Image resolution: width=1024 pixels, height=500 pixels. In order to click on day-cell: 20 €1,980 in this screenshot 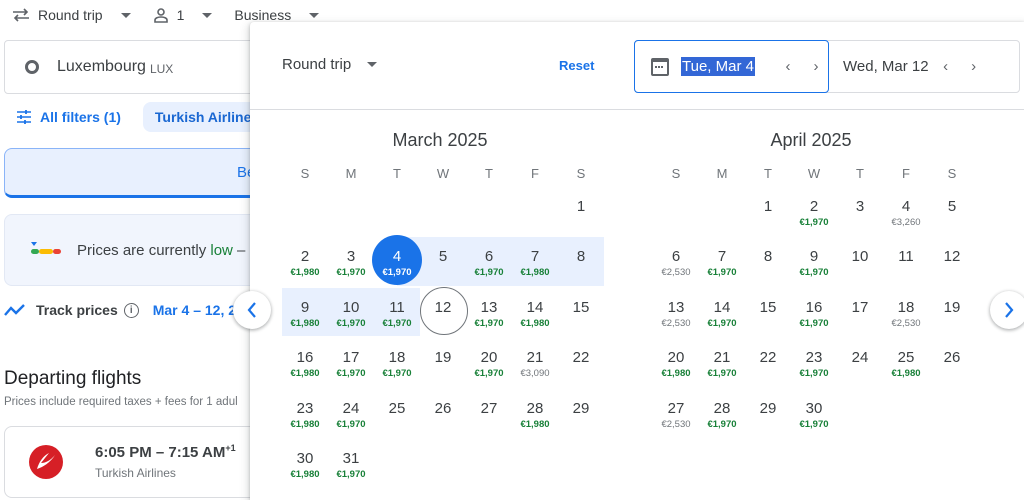, I will do `click(676, 363)`.